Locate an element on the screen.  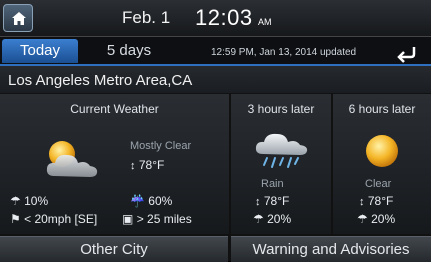
date-display: Feb. 1 is located at coordinates (146, 17).